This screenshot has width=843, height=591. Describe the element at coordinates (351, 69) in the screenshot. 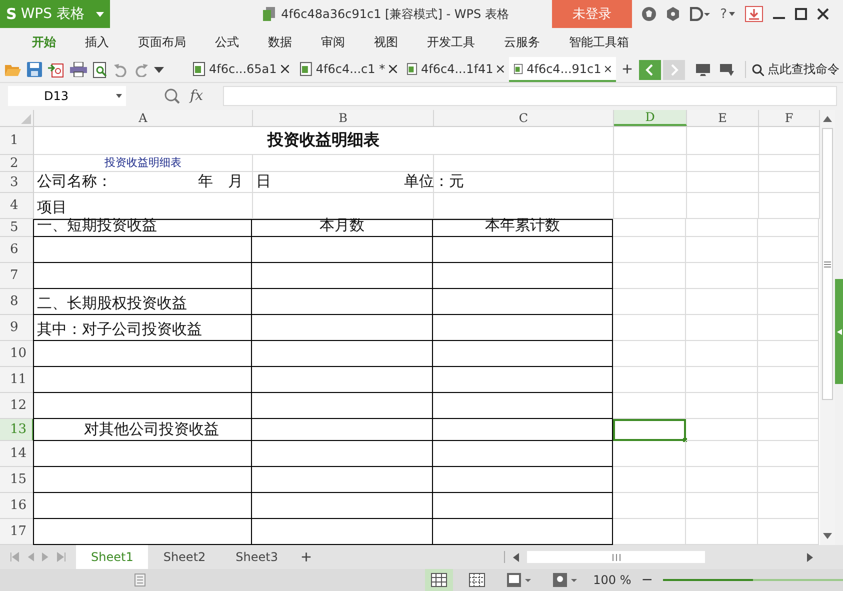

I see `tab-label: 4f6c4...c1 *` at that location.